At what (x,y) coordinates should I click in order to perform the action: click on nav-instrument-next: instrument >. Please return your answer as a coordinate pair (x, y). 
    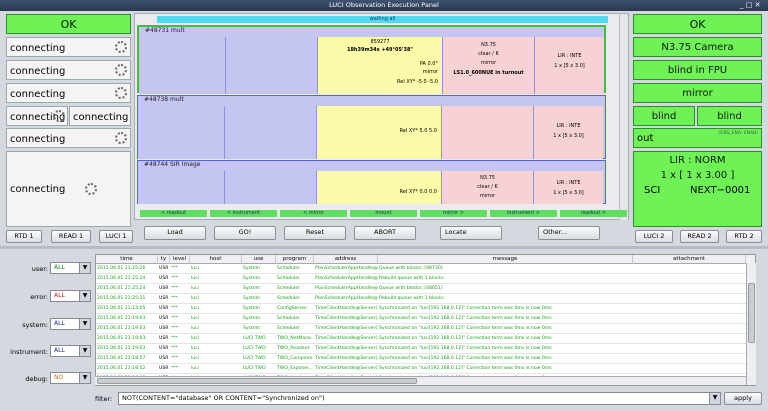
    Looking at the image, I should click on (523, 213).